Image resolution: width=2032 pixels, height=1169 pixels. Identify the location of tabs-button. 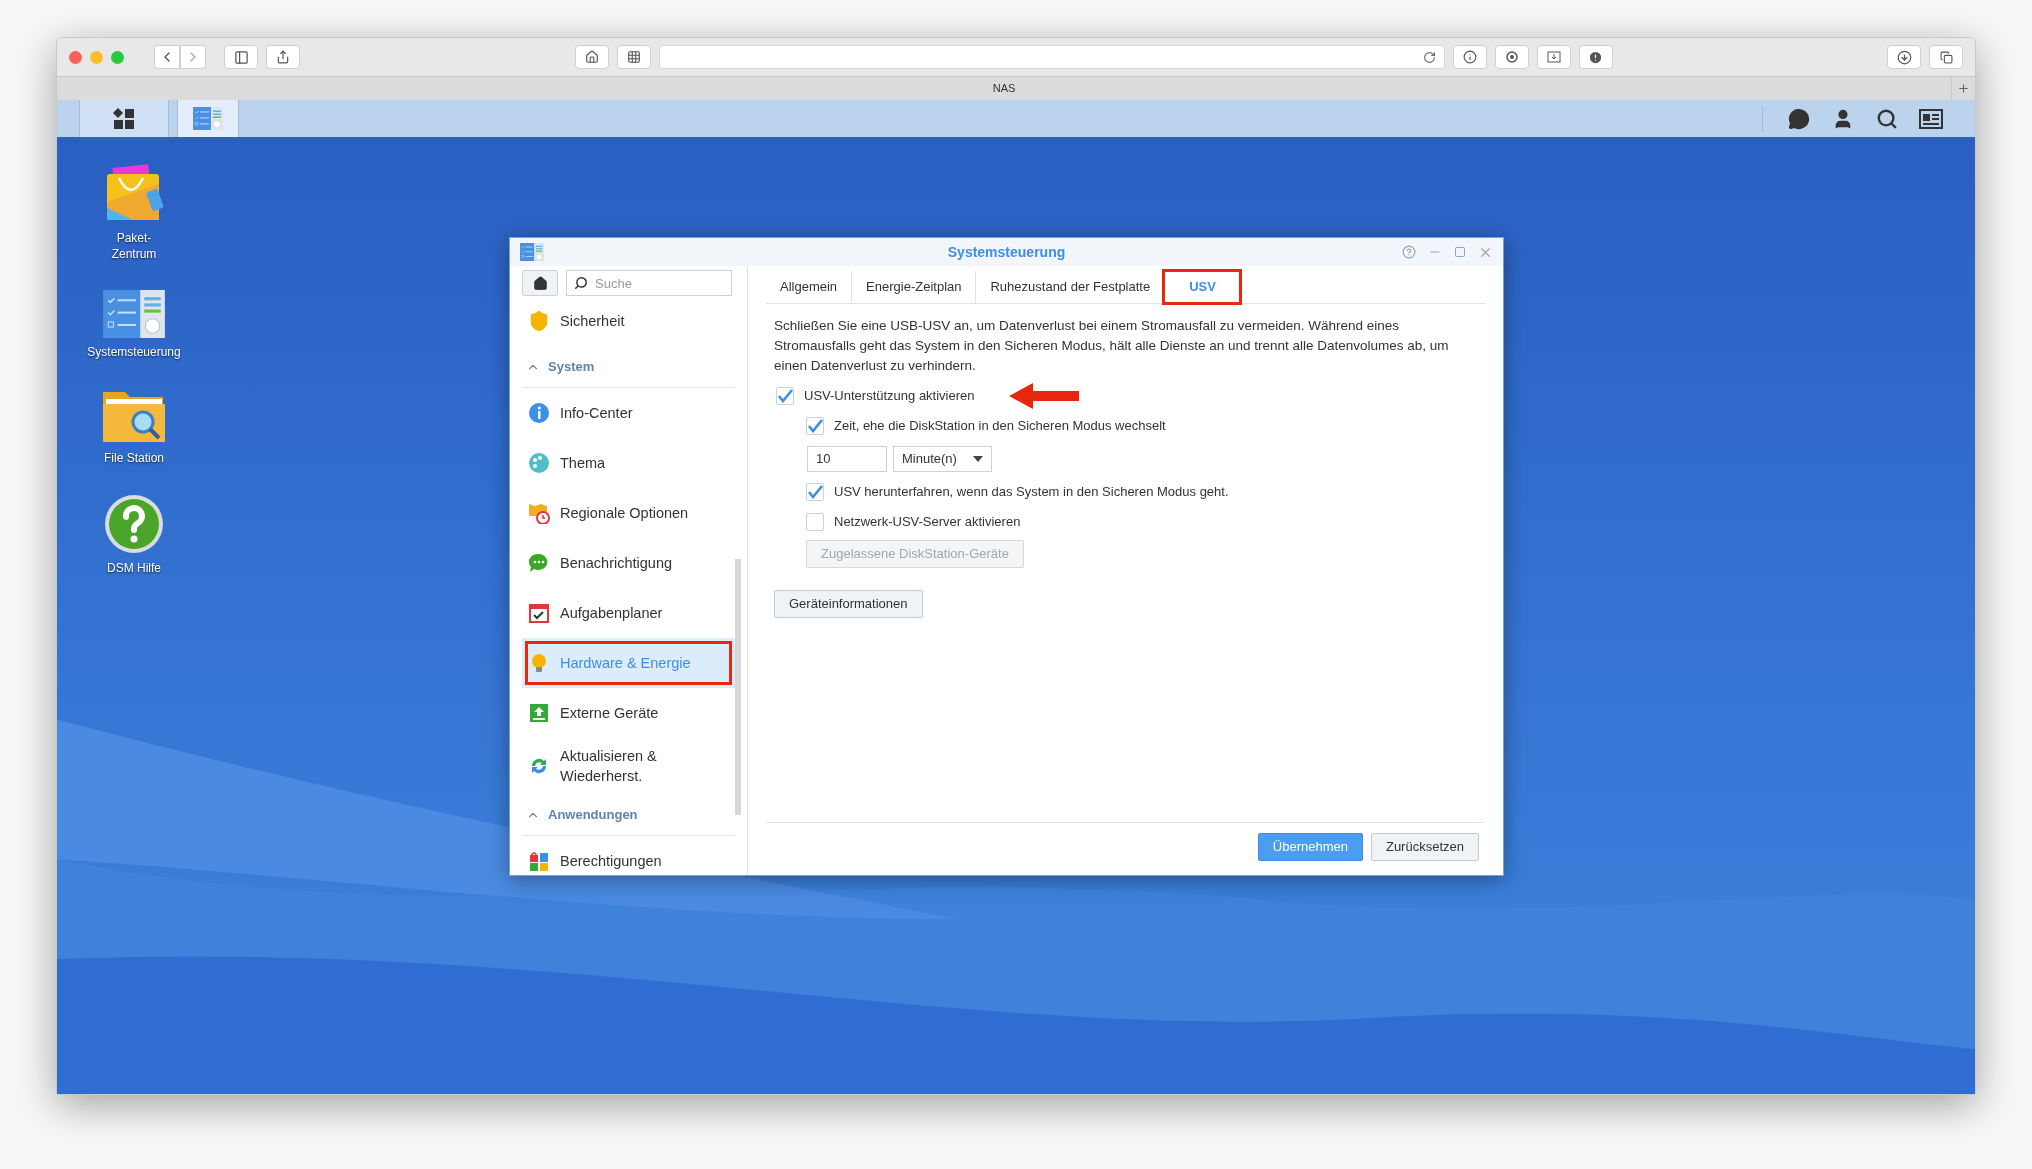
(1946, 57).